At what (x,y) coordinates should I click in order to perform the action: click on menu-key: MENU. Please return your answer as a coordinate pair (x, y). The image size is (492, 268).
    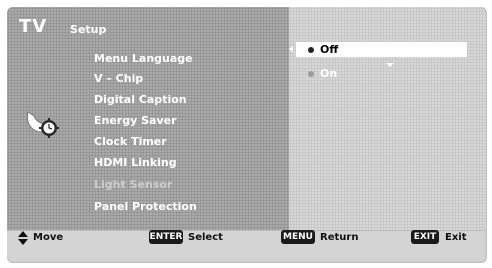
    Looking at the image, I should click on (298, 237).